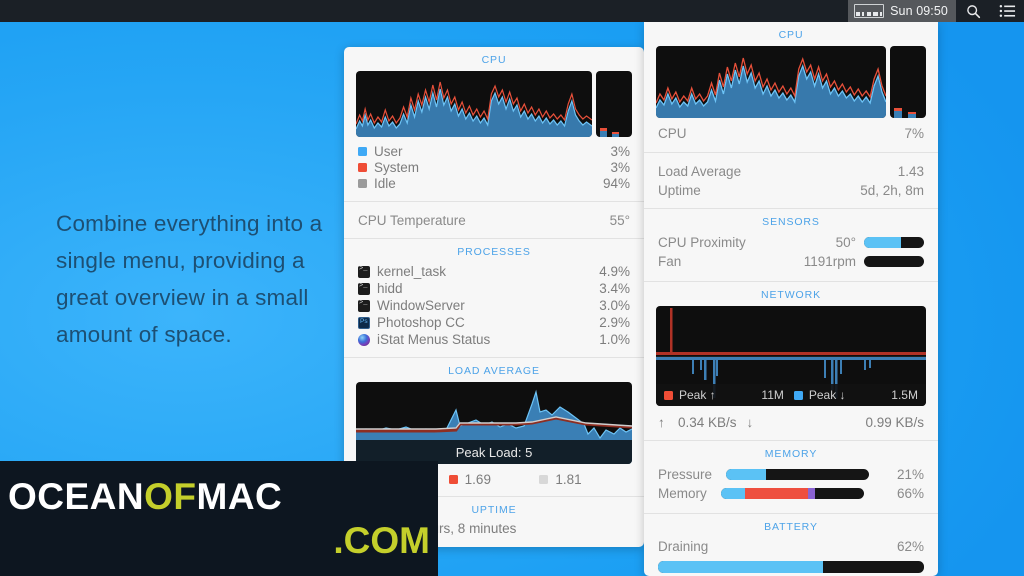  I want to click on watermark-line-1: OCEANOFMAC, so click(219, 497).